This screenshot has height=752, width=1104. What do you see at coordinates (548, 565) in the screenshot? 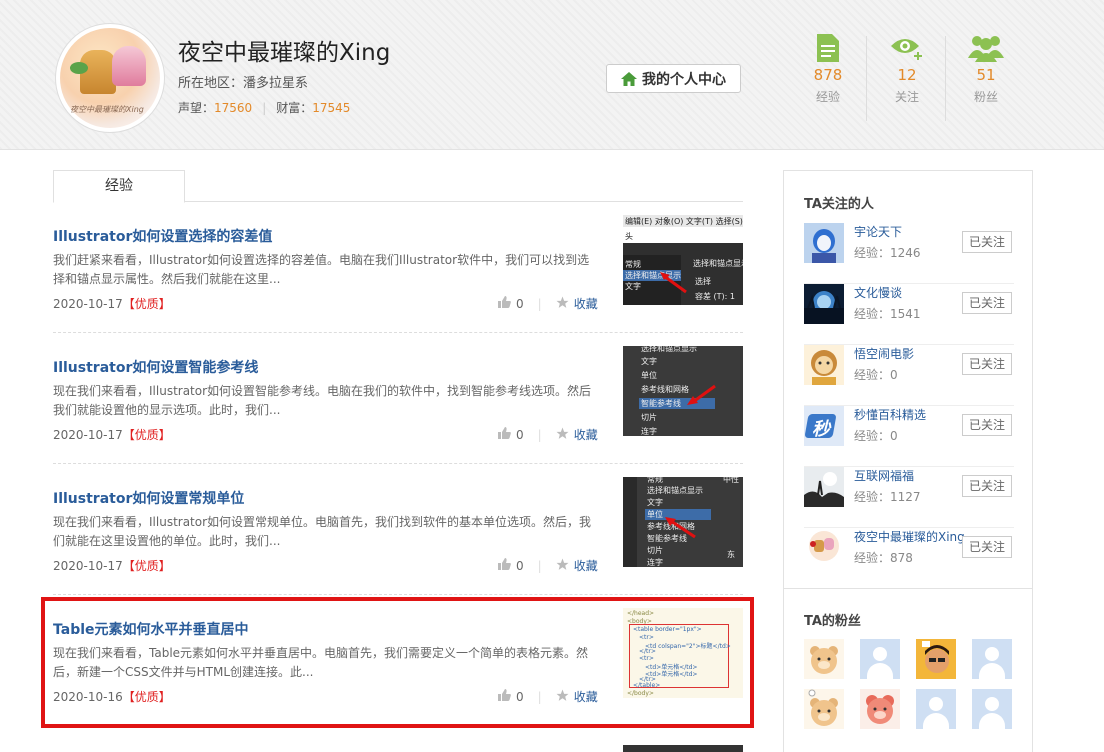
I see `article-actions: 0 | 收藏` at bounding box center [548, 565].